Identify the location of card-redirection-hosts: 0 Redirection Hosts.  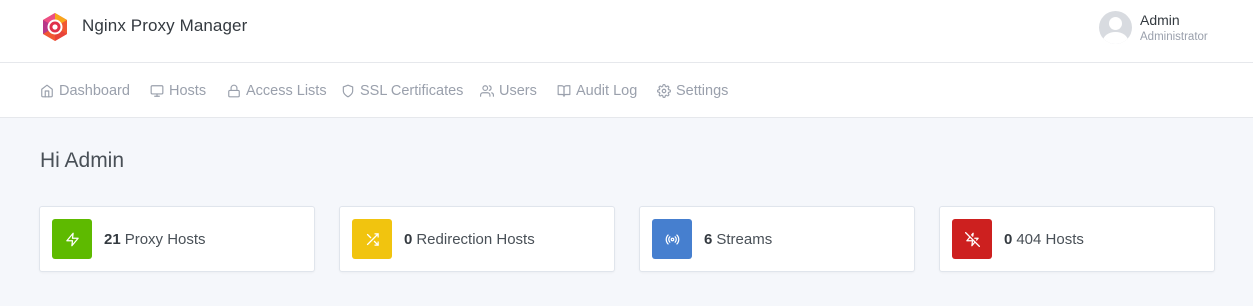
(477, 239).